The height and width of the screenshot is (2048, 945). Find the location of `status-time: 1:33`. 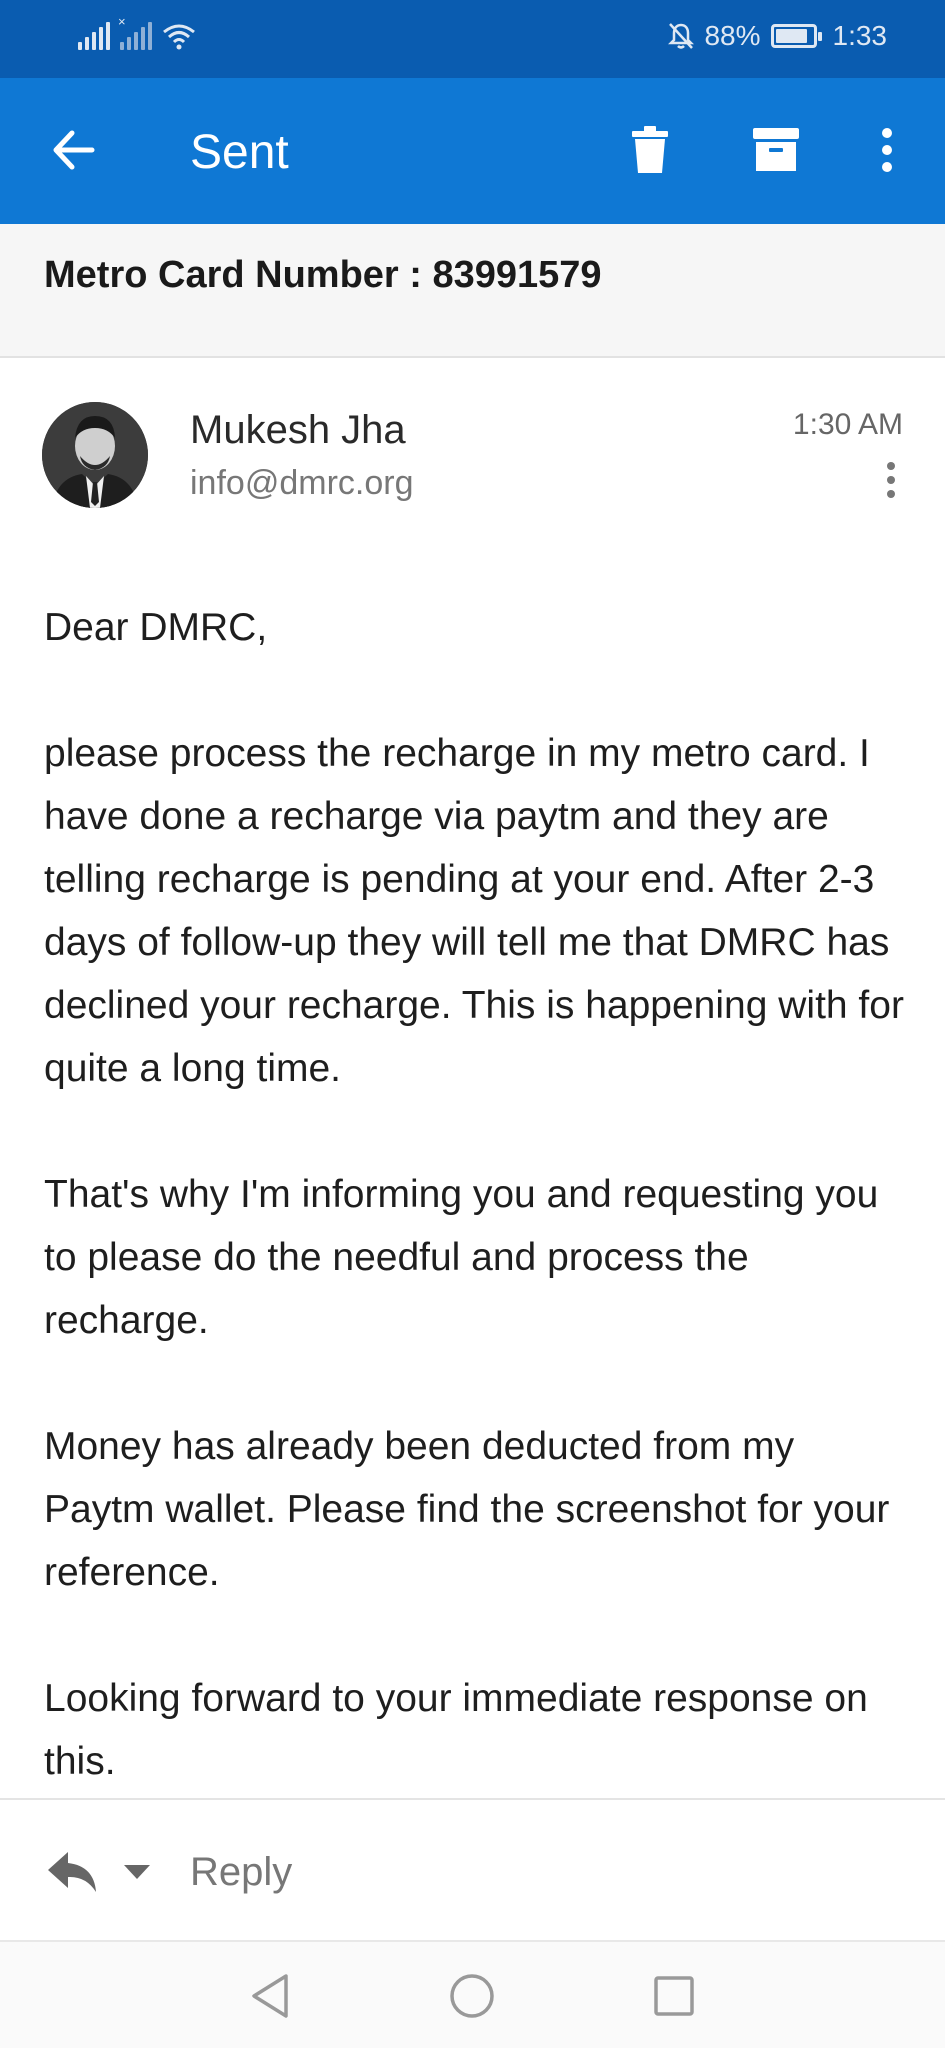

status-time: 1:33 is located at coordinates (860, 35).